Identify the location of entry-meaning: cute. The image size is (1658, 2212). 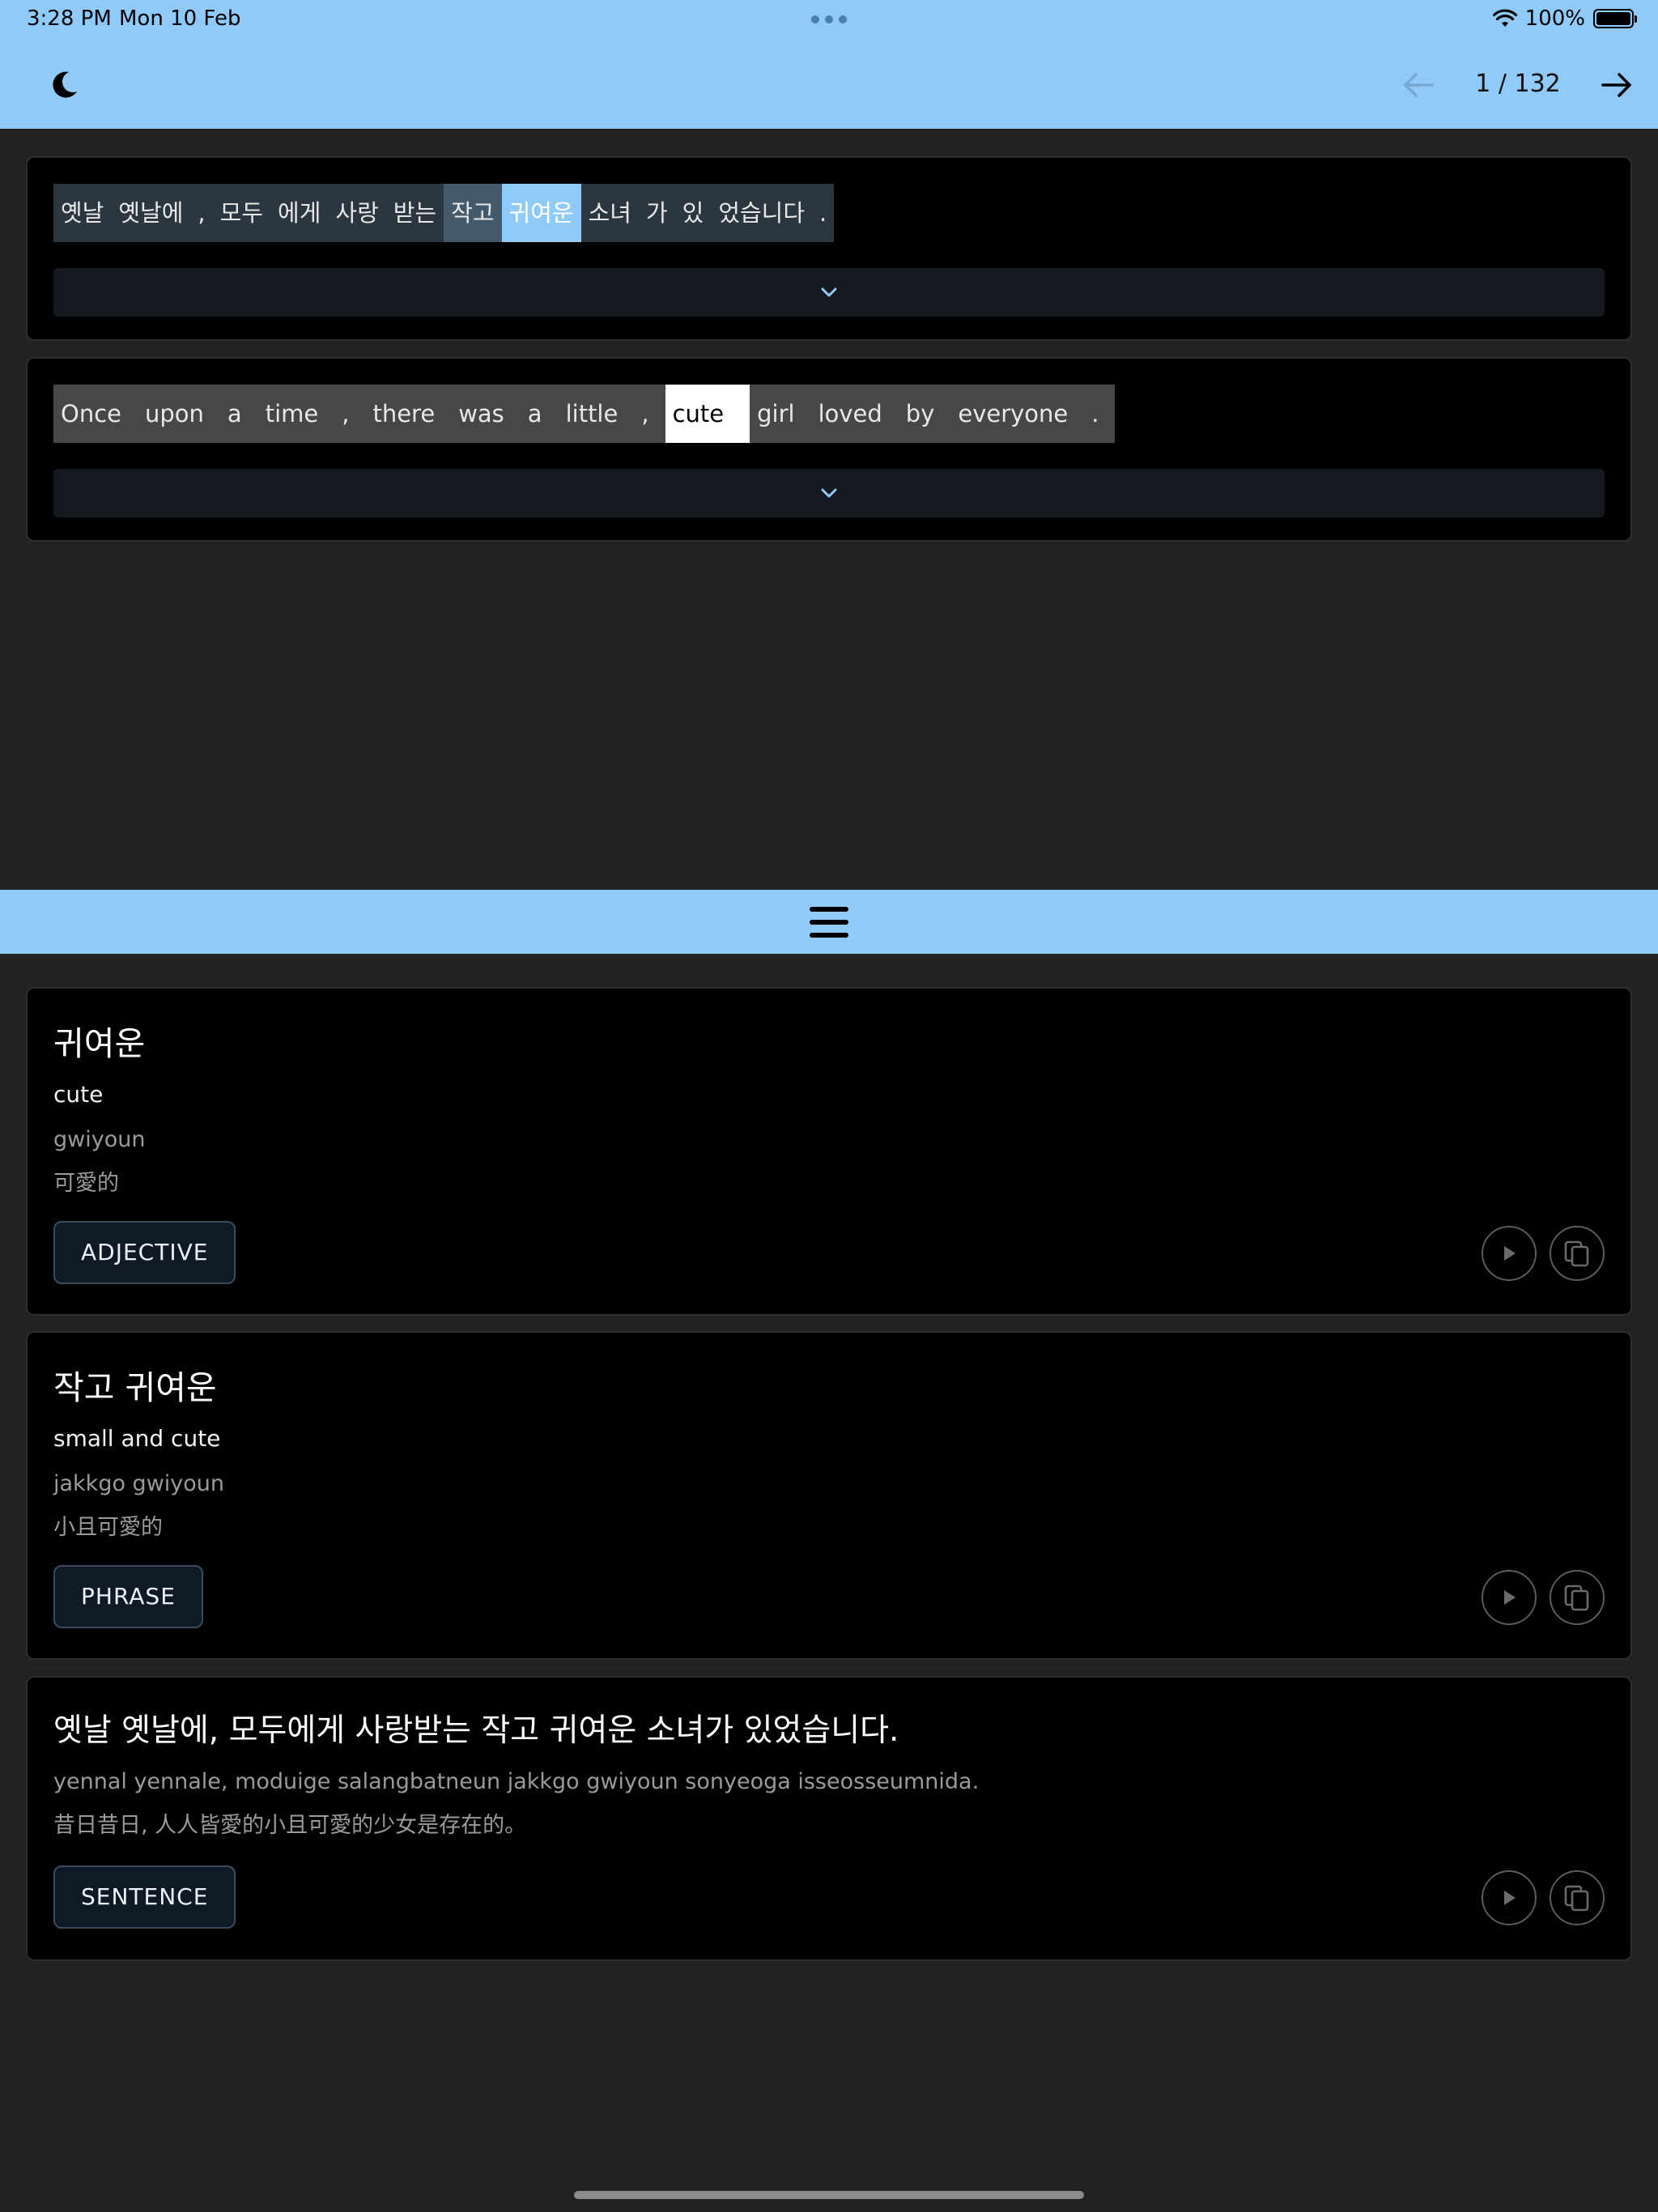
(78, 1095).